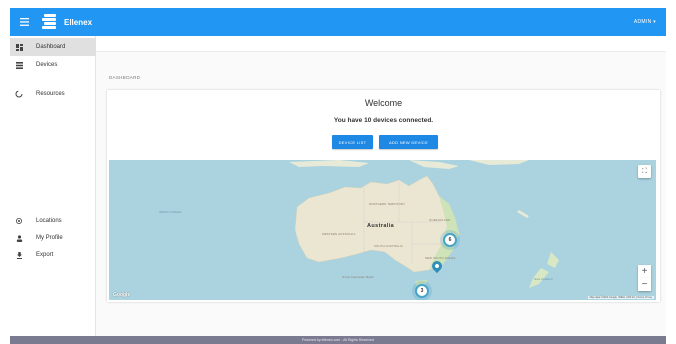 This screenshot has height=344, width=676. Describe the element at coordinates (19, 255) in the screenshot. I see `download-icon` at that location.